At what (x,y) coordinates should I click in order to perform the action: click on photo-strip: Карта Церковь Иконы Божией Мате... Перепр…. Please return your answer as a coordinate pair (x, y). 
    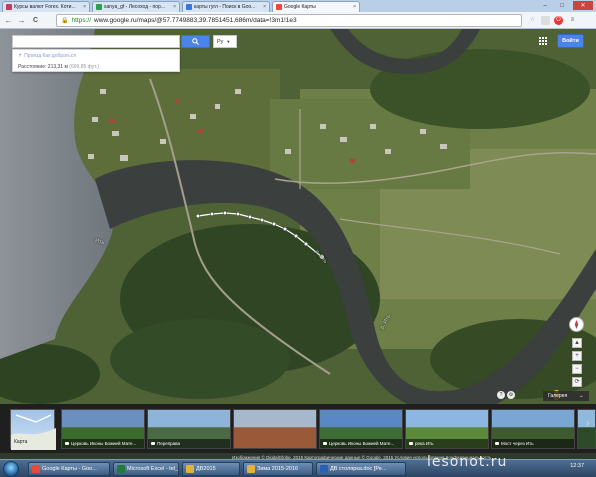
    Looking at the image, I should click on (298, 428).